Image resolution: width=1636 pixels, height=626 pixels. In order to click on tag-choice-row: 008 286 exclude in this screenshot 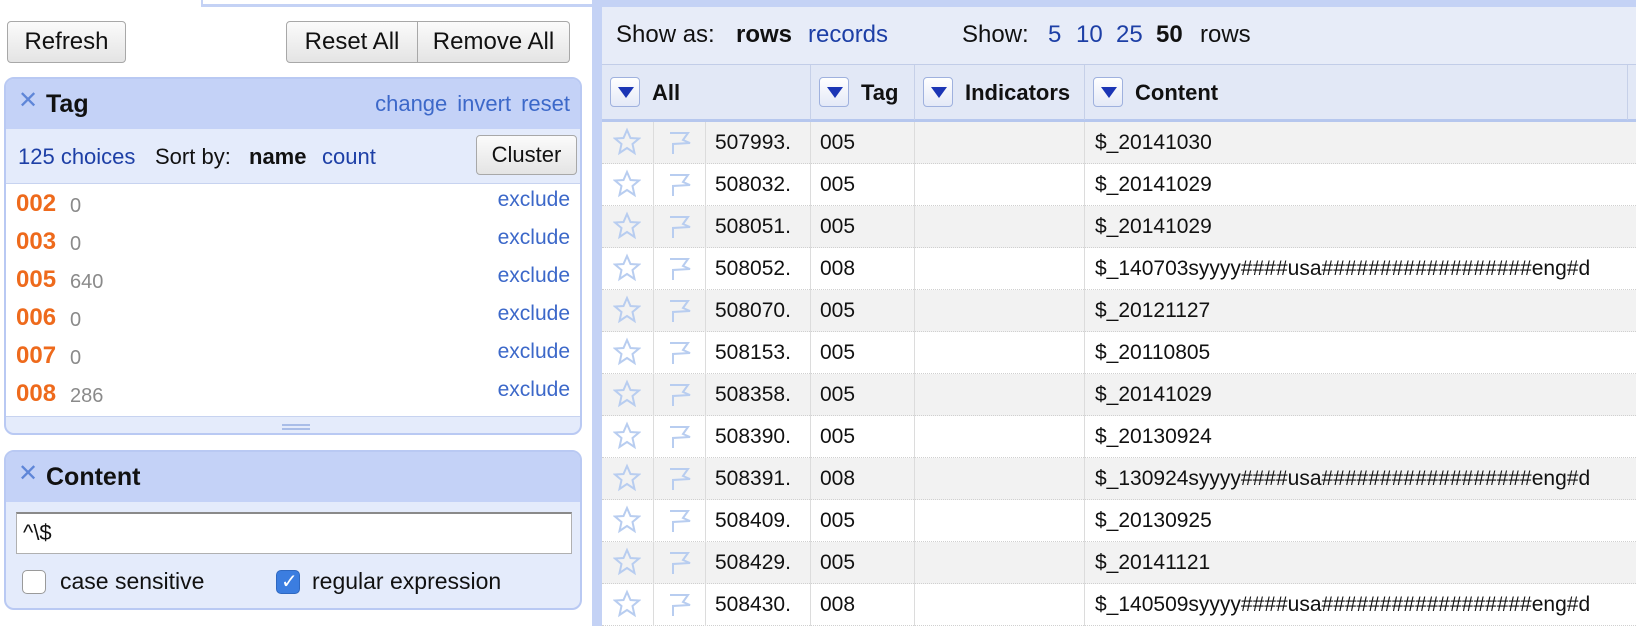, I will do `click(293, 393)`.